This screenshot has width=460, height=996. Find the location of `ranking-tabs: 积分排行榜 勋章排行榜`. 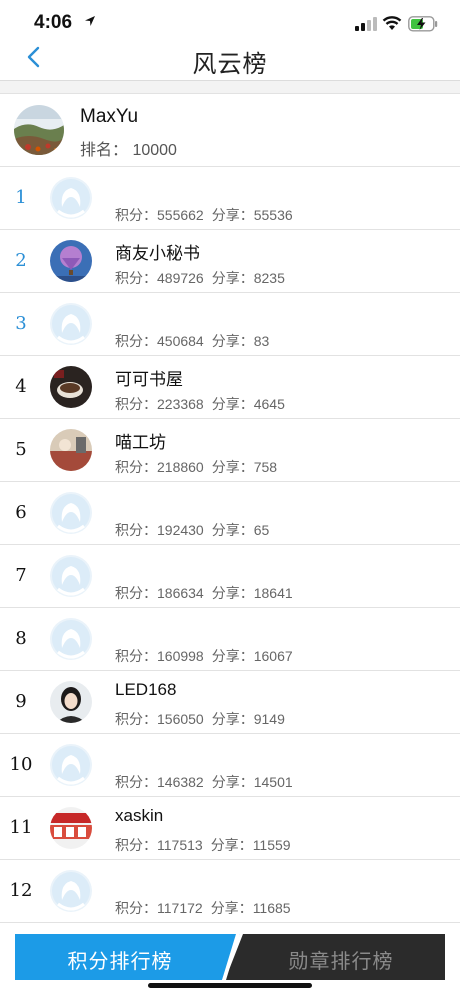

ranking-tabs: 积分排行榜 勋章排行榜 is located at coordinates (230, 957).